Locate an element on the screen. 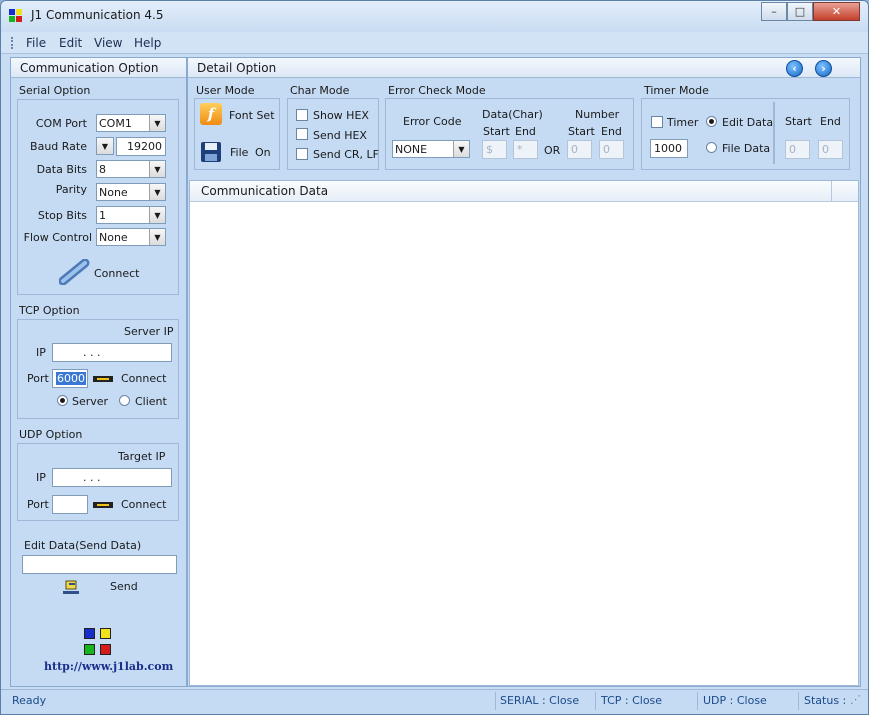 This screenshot has width=869, height=715. target-ip-label: Target IP is located at coordinates (142, 456).